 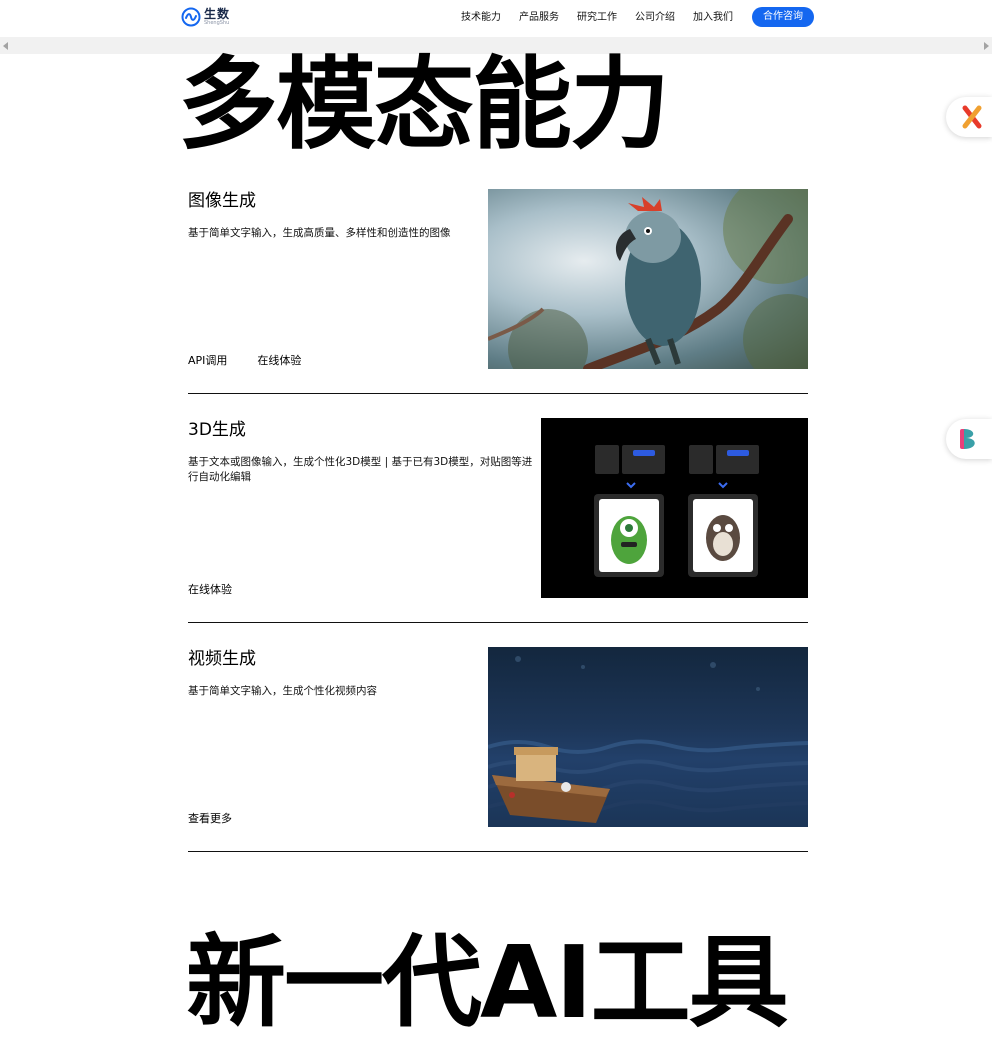 What do you see at coordinates (5, 46) in the screenshot?
I see `scroll-left-icon` at bounding box center [5, 46].